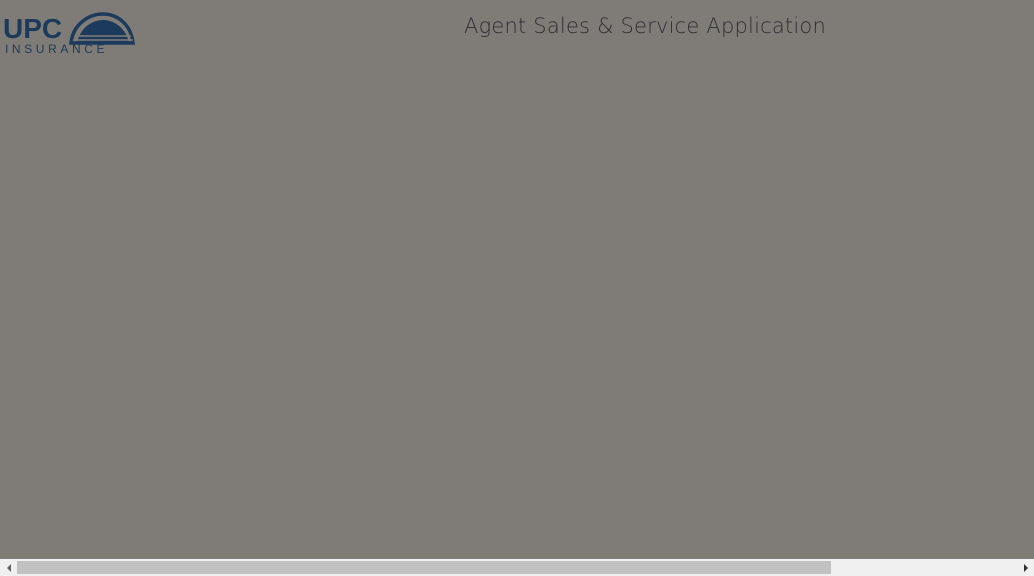  What do you see at coordinates (32, 28) in the screenshot?
I see `logo-text-upc: UPC` at bounding box center [32, 28].